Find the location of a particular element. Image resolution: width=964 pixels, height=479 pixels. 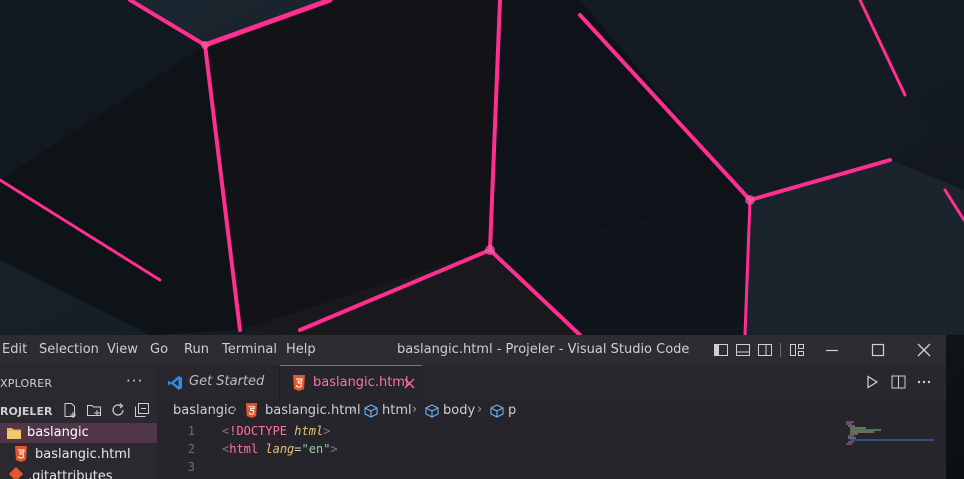

menu-edit: Edit is located at coordinates (14, 350).